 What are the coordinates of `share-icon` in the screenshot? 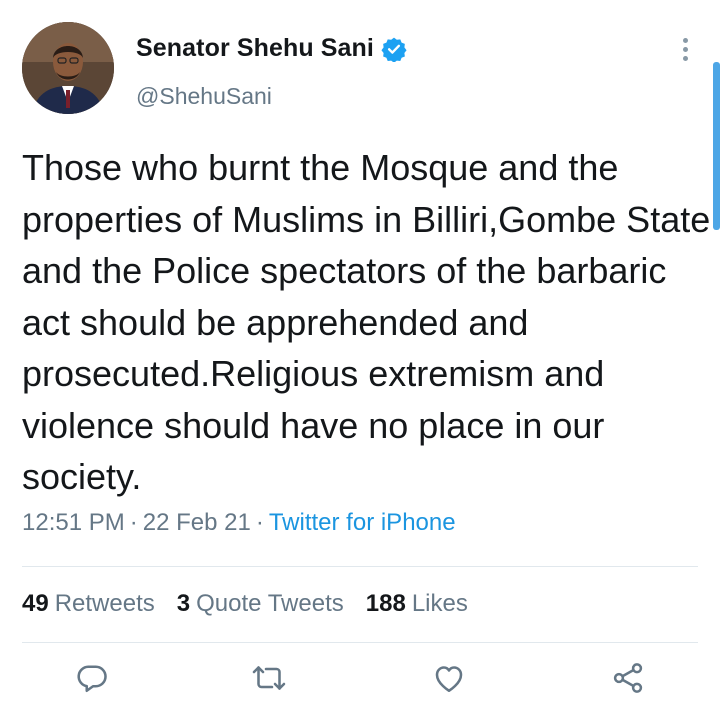 It's located at (630, 680).